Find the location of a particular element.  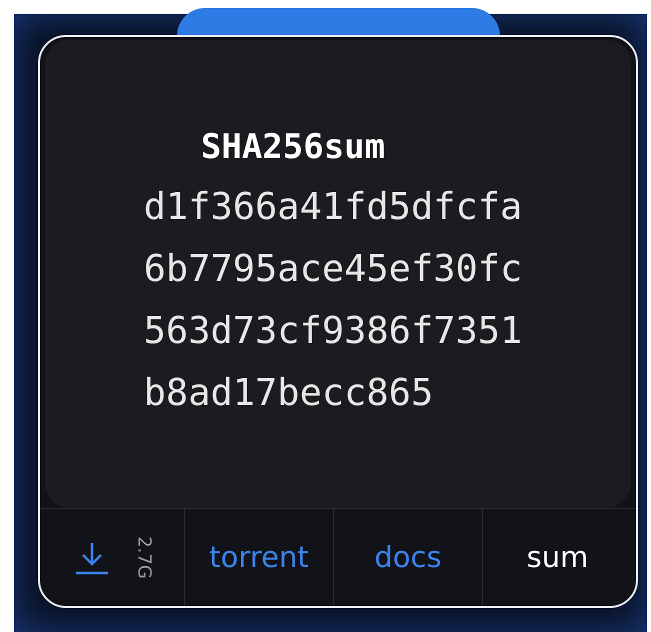

tab-link: torrent is located at coordinates (259, 557).